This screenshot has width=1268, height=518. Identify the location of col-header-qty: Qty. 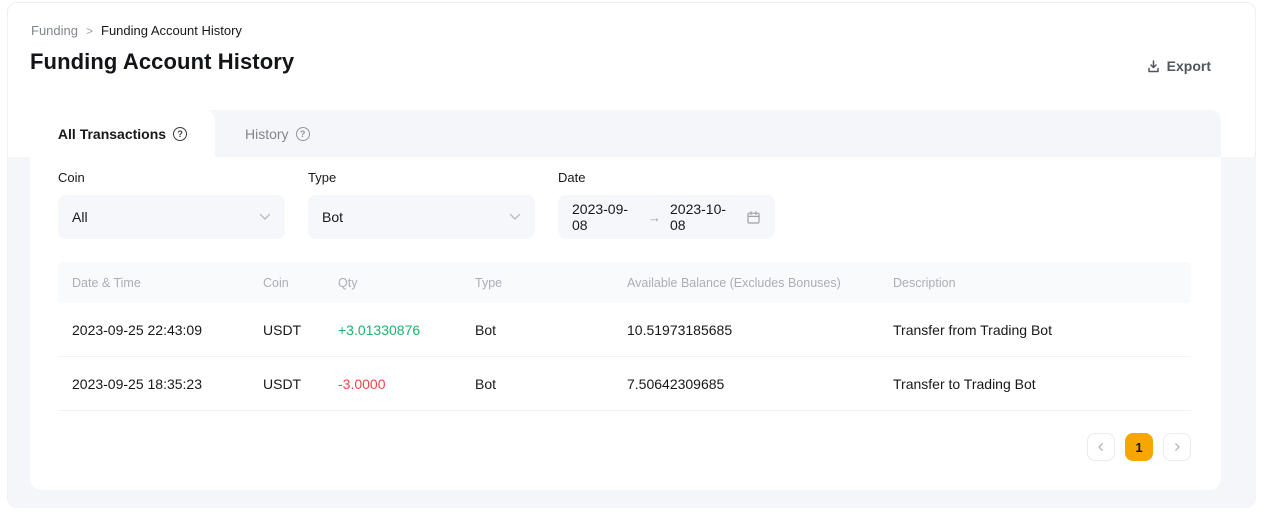
(348, 282).